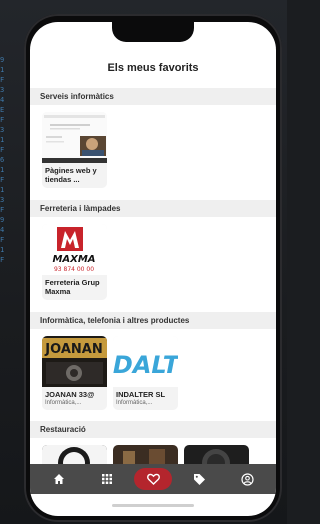 The image size is (320, 524). I want to click on indalter-logo: DALT, so click(145, 361).